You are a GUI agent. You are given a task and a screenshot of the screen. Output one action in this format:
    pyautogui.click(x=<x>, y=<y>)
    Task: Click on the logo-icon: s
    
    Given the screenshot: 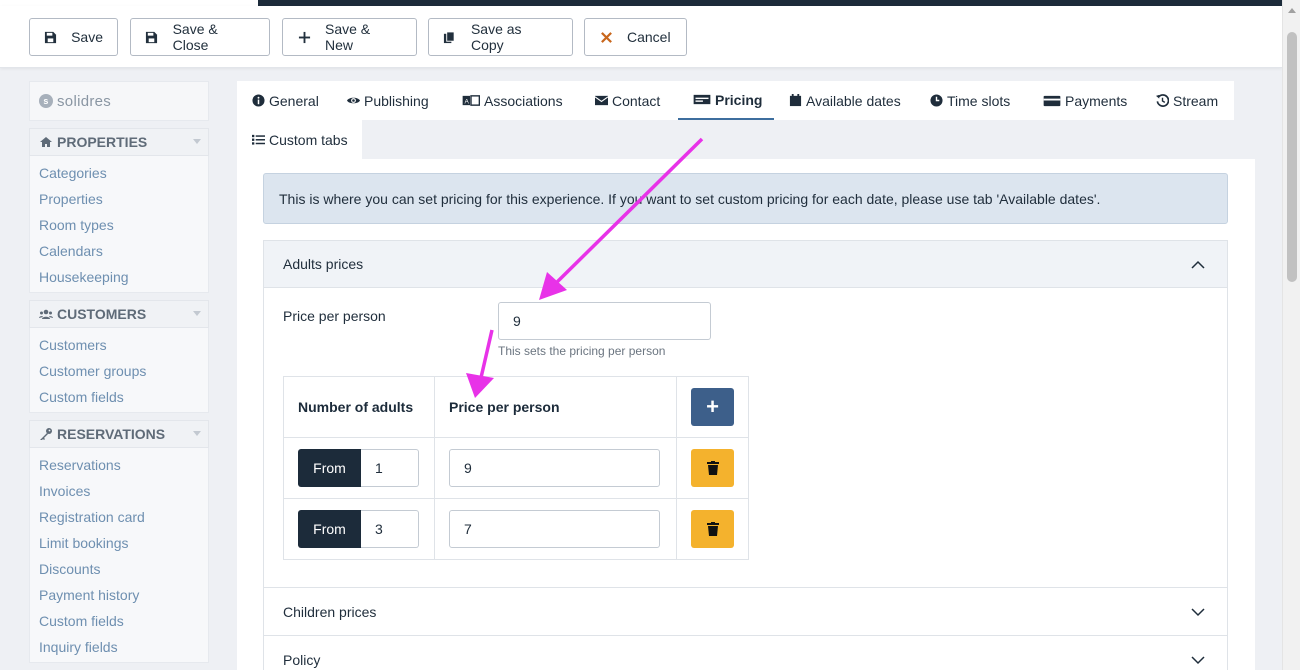 What is the action you would take?
    pyautogui.click(x=46, y=101)
    